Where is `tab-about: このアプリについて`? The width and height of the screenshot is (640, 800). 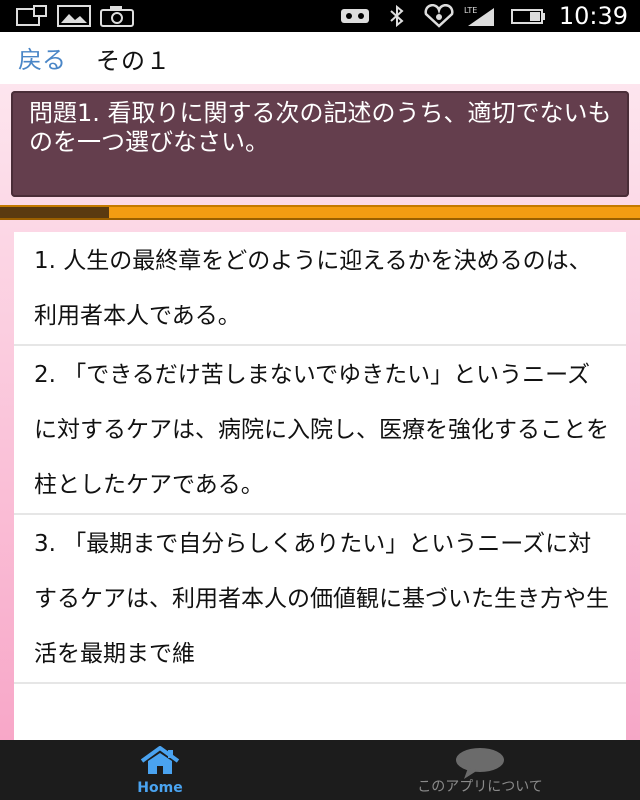 tab-about: このアプリについて is located at coordinates (480, 770).